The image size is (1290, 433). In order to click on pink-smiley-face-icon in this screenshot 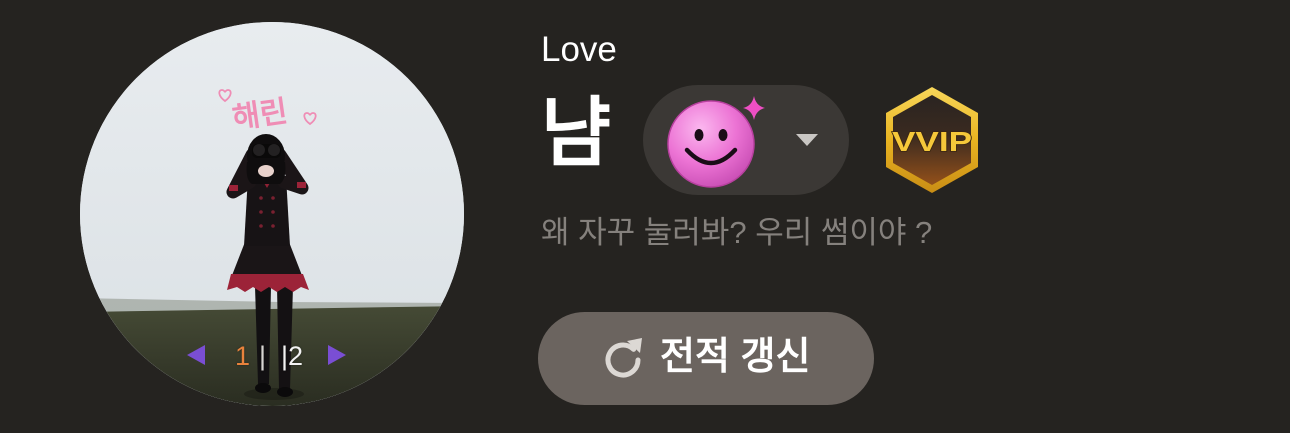, I will do `click(716, 142)`.